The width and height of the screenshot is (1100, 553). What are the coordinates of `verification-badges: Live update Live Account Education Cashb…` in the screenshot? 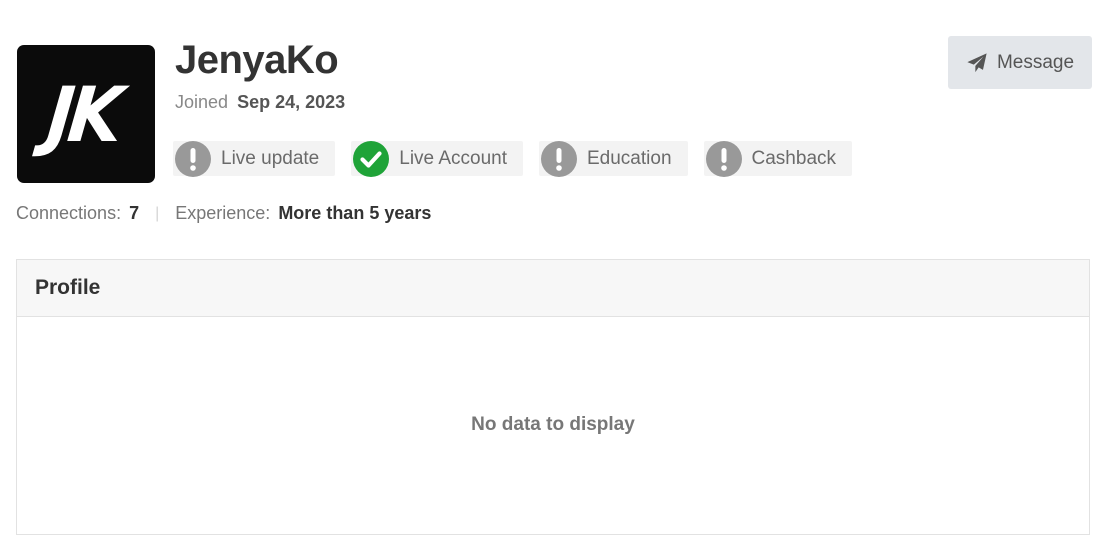 It's located at (513, 158).